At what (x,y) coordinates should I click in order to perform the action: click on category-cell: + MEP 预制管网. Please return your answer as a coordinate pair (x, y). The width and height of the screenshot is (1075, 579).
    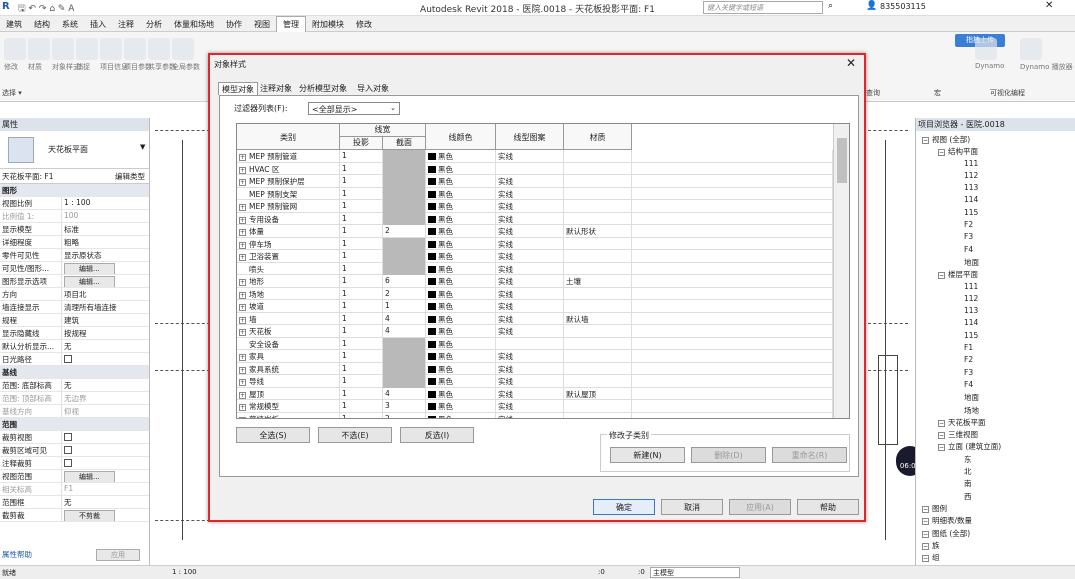
    Looking at the image, I should click on (288, 206).